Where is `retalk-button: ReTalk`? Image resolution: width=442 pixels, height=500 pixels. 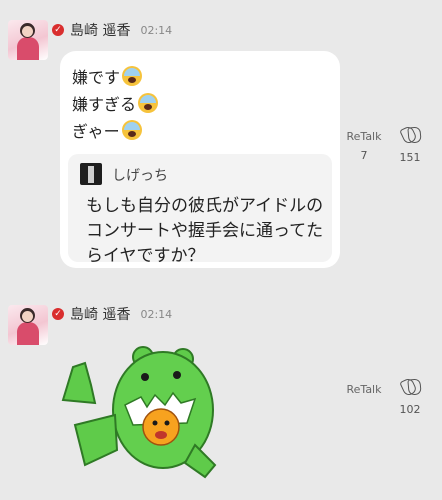 retalk-button: ReTalk is located at coordinates (364, 389).